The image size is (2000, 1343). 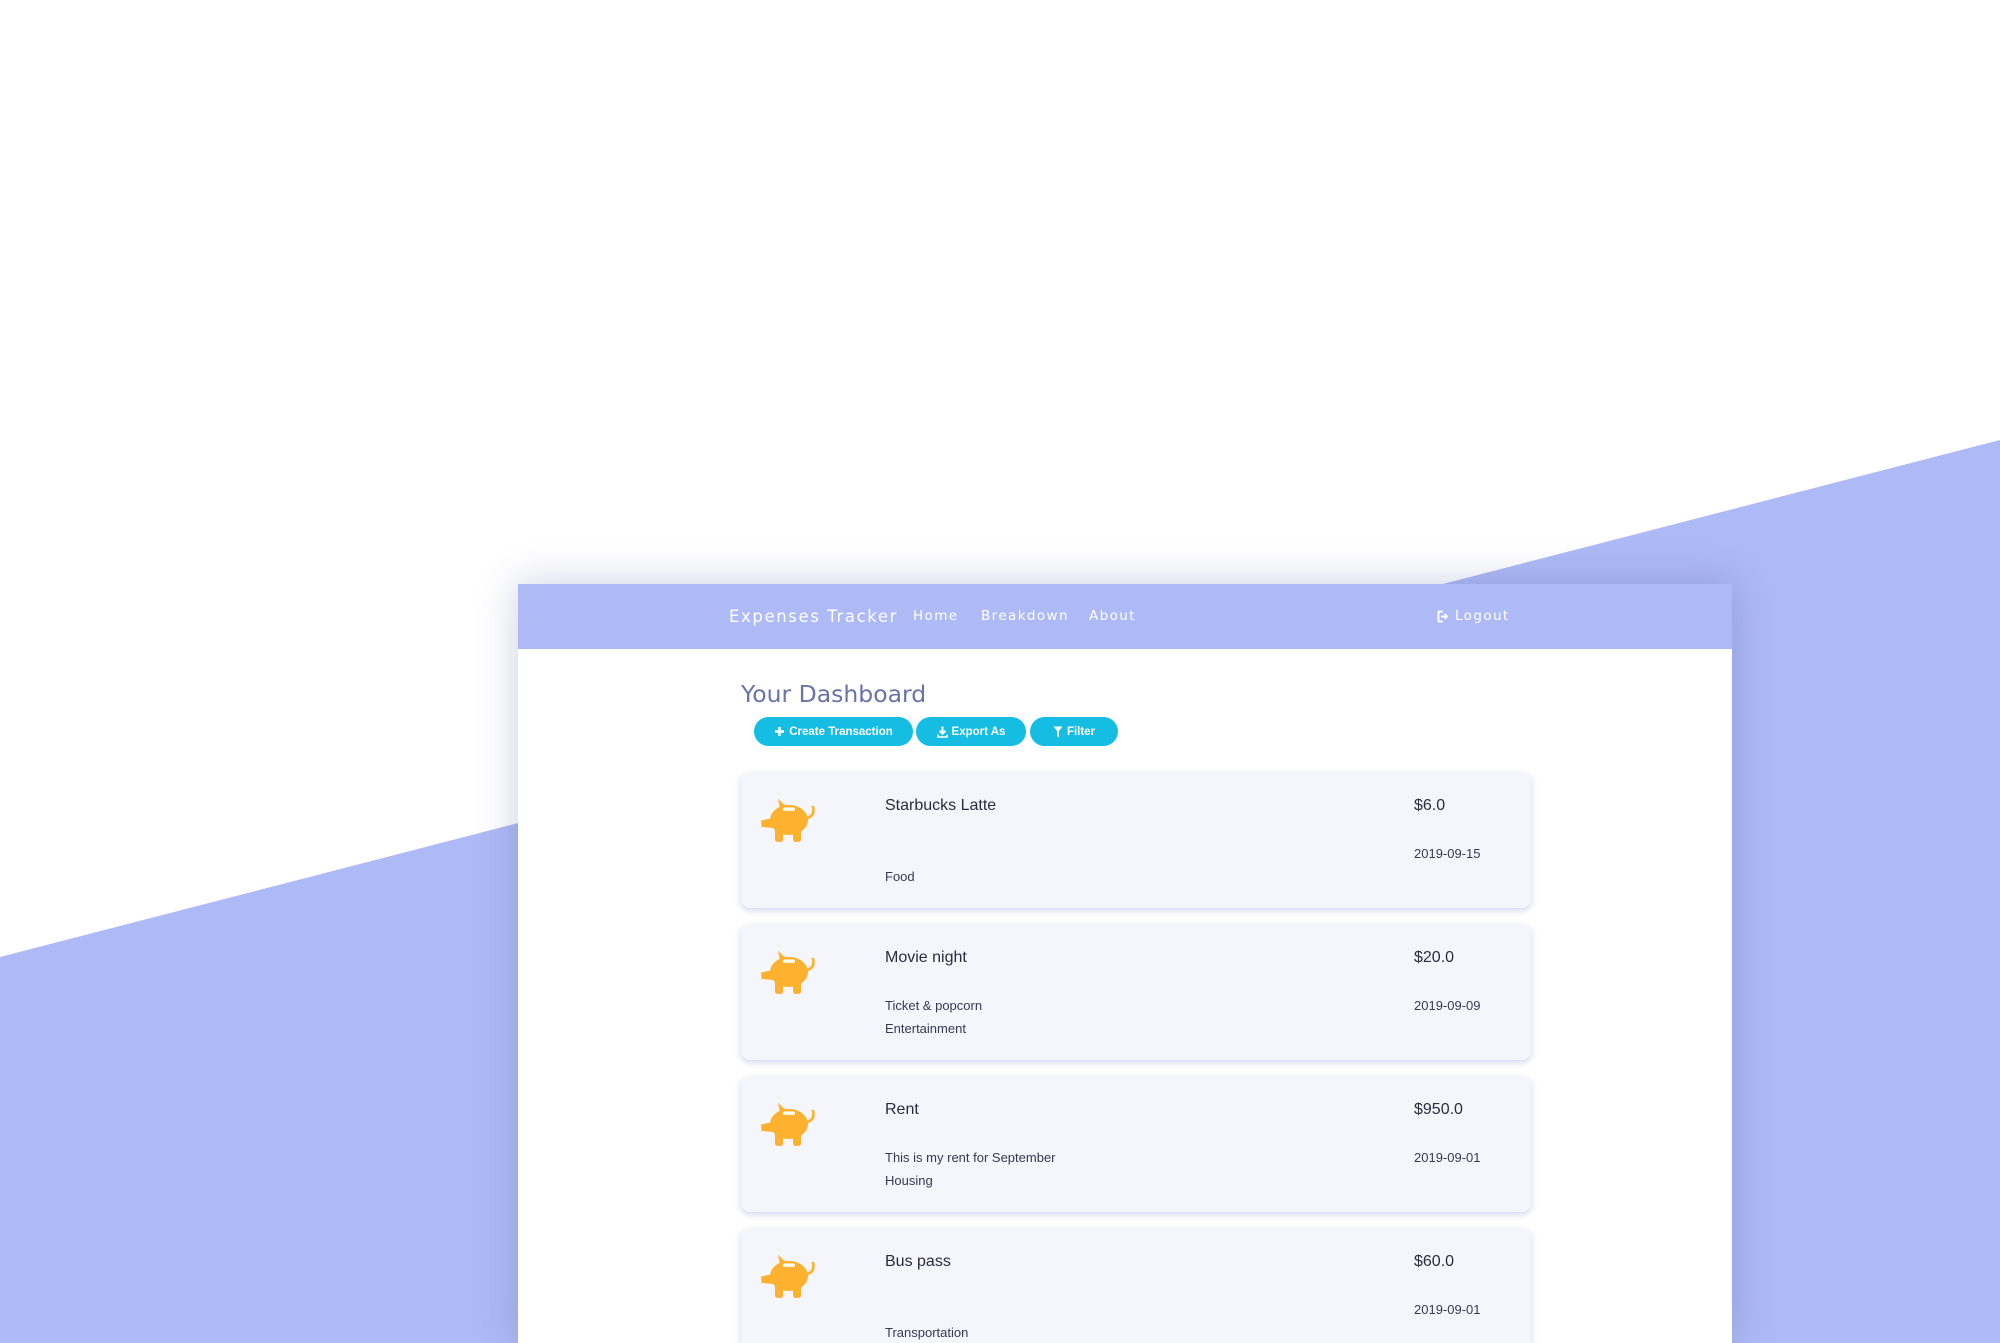 What do you see at coordinates (1112, 616) in the screenshot?
I see `nav-link-about: About` at bounding box center [1112, 616].